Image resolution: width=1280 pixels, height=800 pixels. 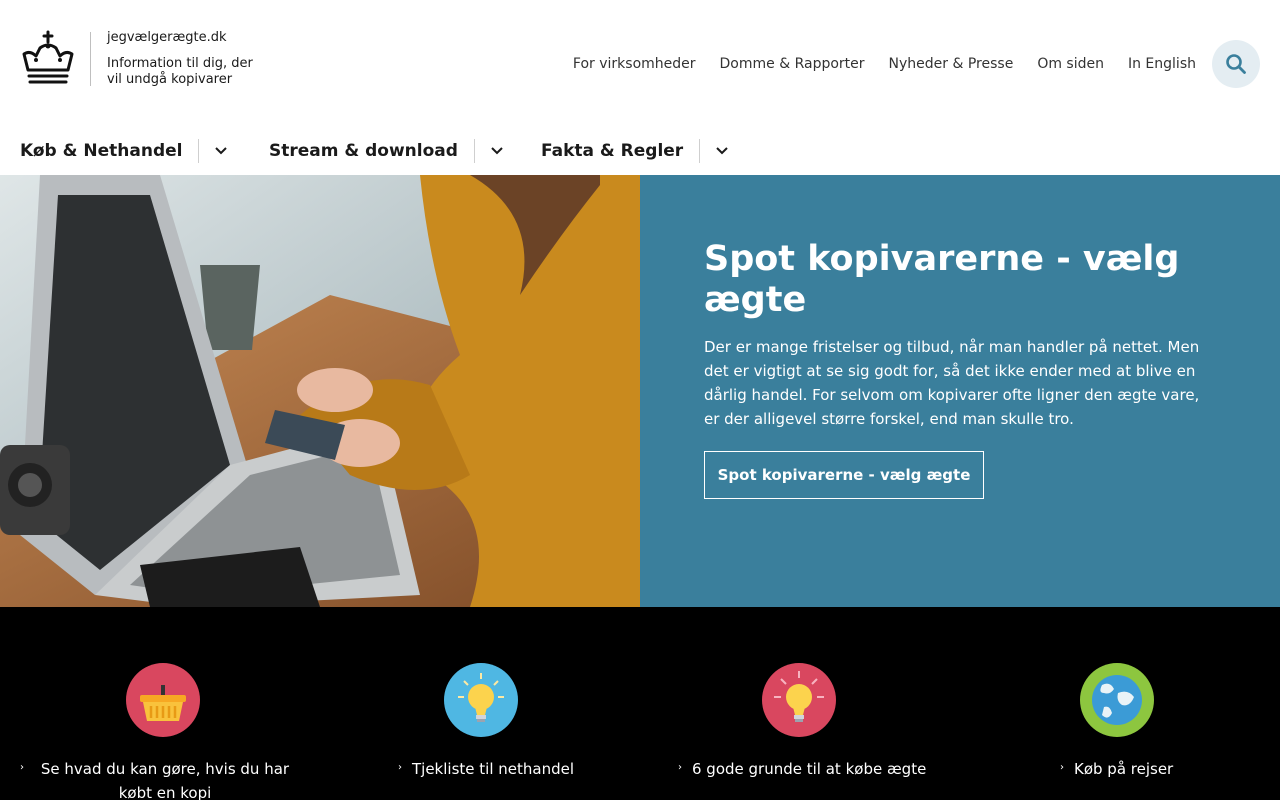 I want to click on mainnav-item-kob-nethandel: Køb & Nethandel, so click(x=131, y=151).